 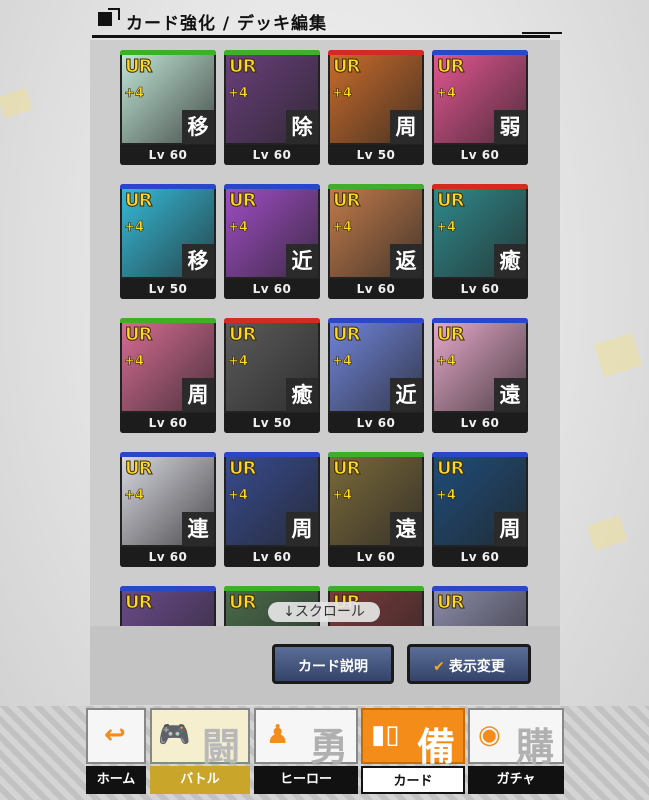 What do you see at coordinates (385, 735) in the screenshot?
I see `cards-icon: ▮▯` at bounding box center [385, 735].